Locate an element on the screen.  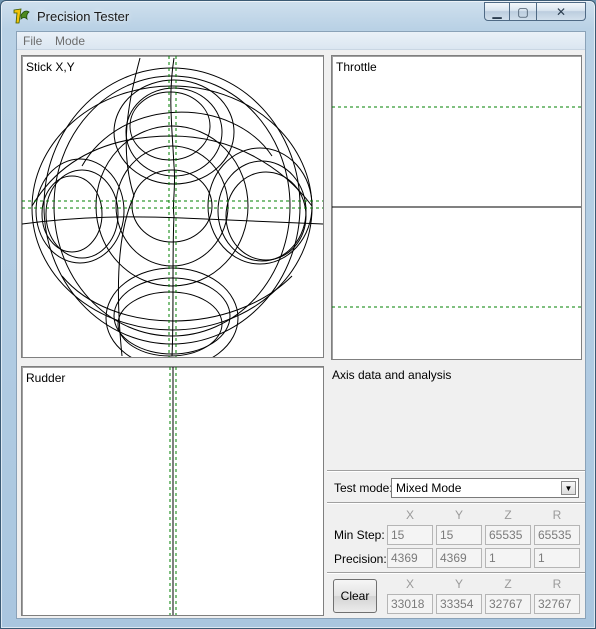
maximize-icon: ▢ is located at coordinates (523, 11).